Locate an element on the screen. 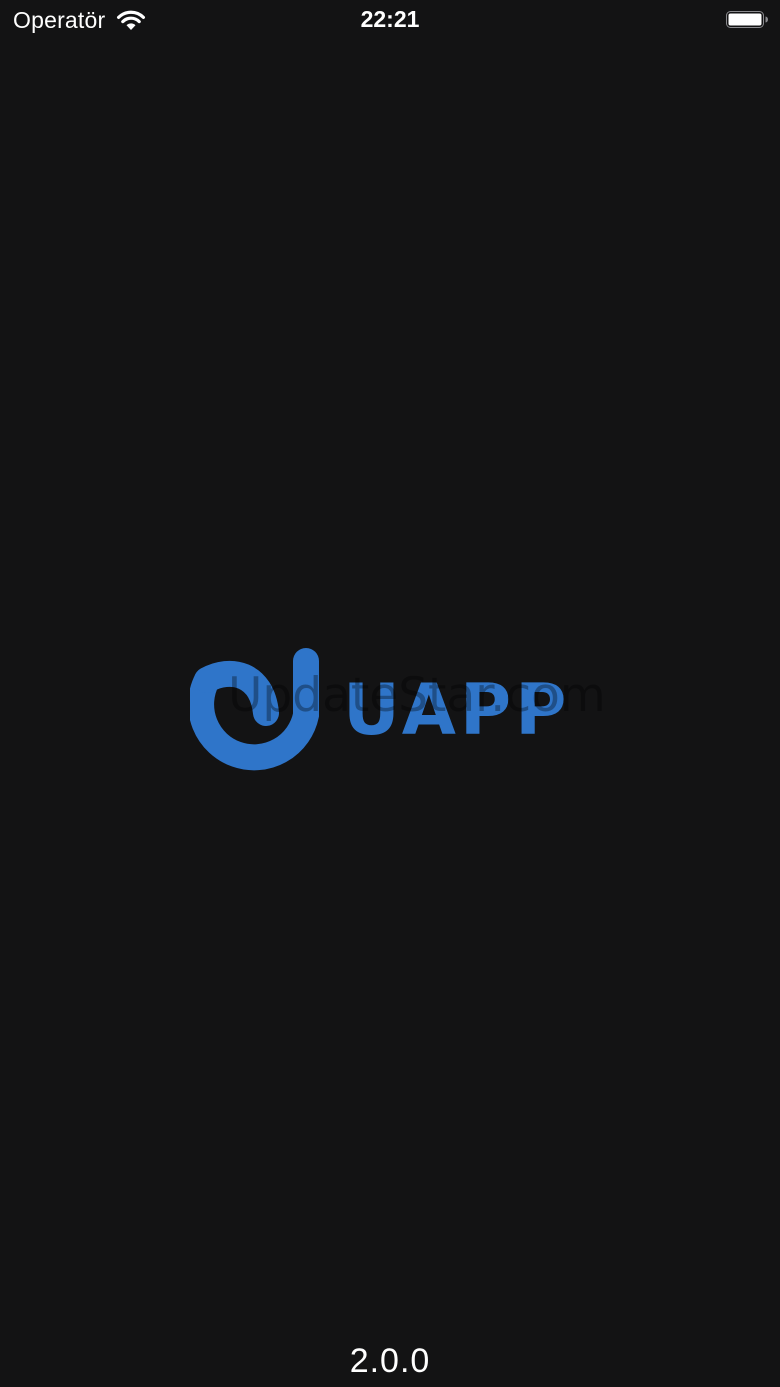  status-time: 22:21 is located at coordinates (390, 19).